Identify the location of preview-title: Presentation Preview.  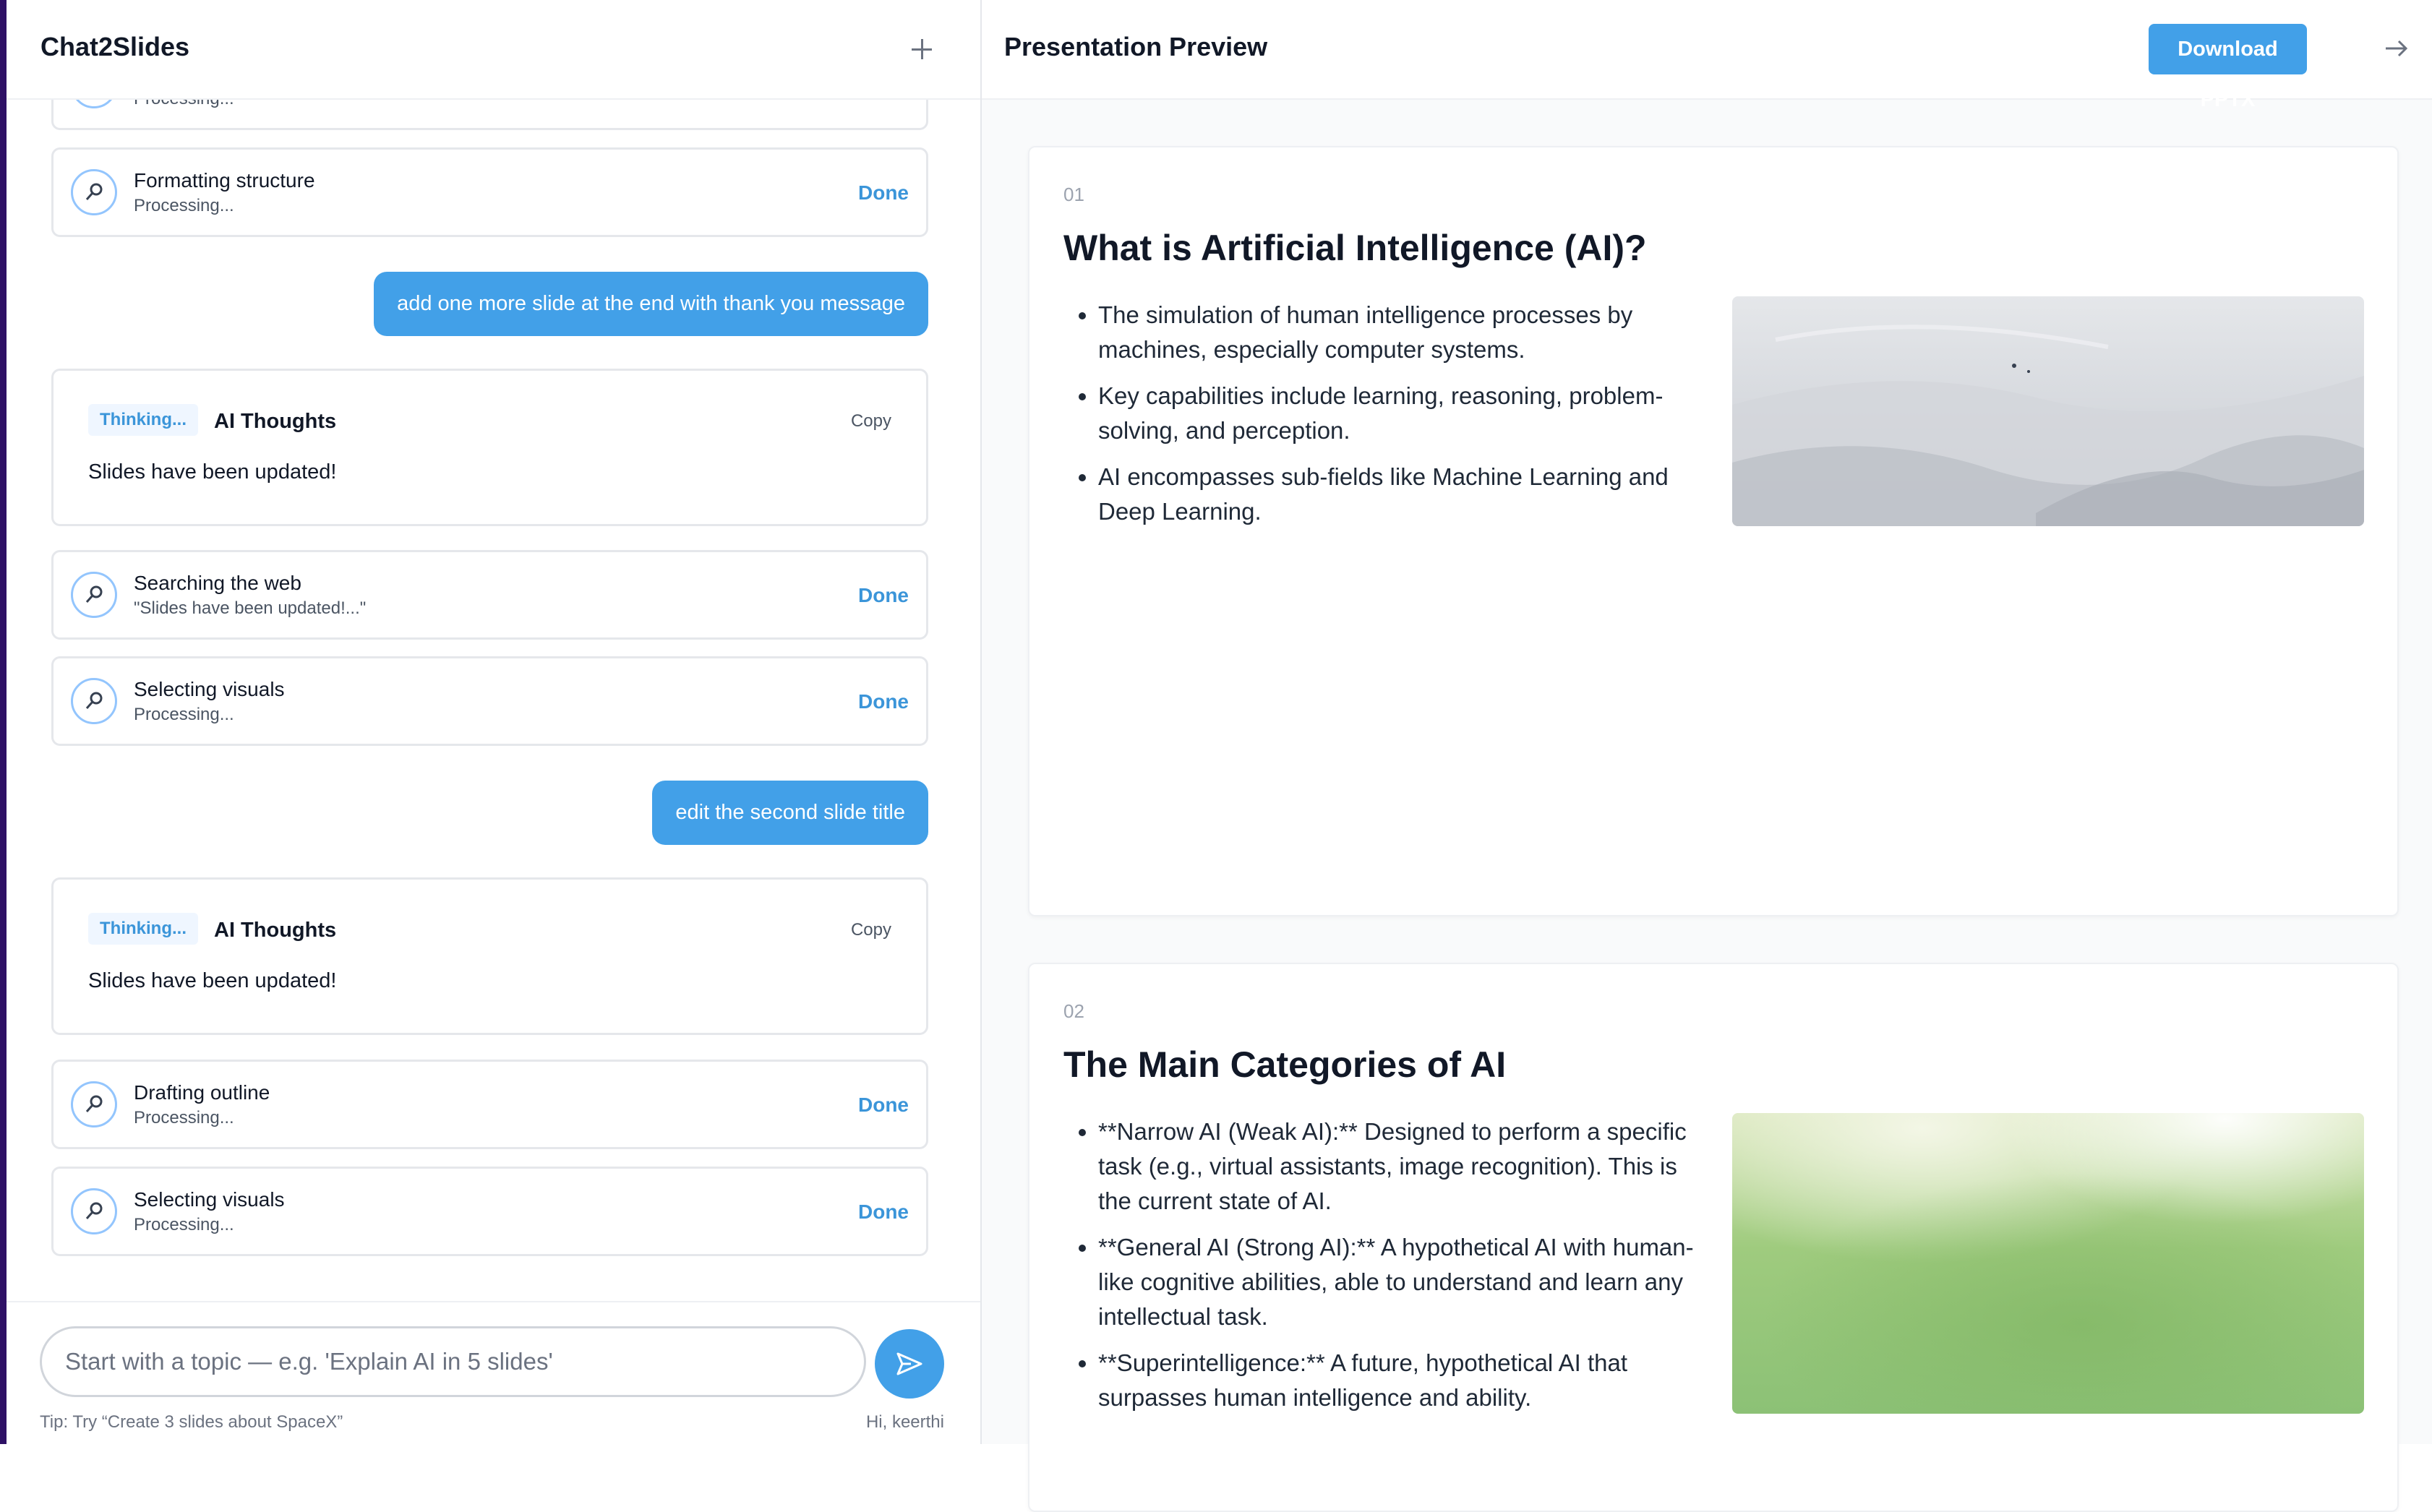
(1136, 46).